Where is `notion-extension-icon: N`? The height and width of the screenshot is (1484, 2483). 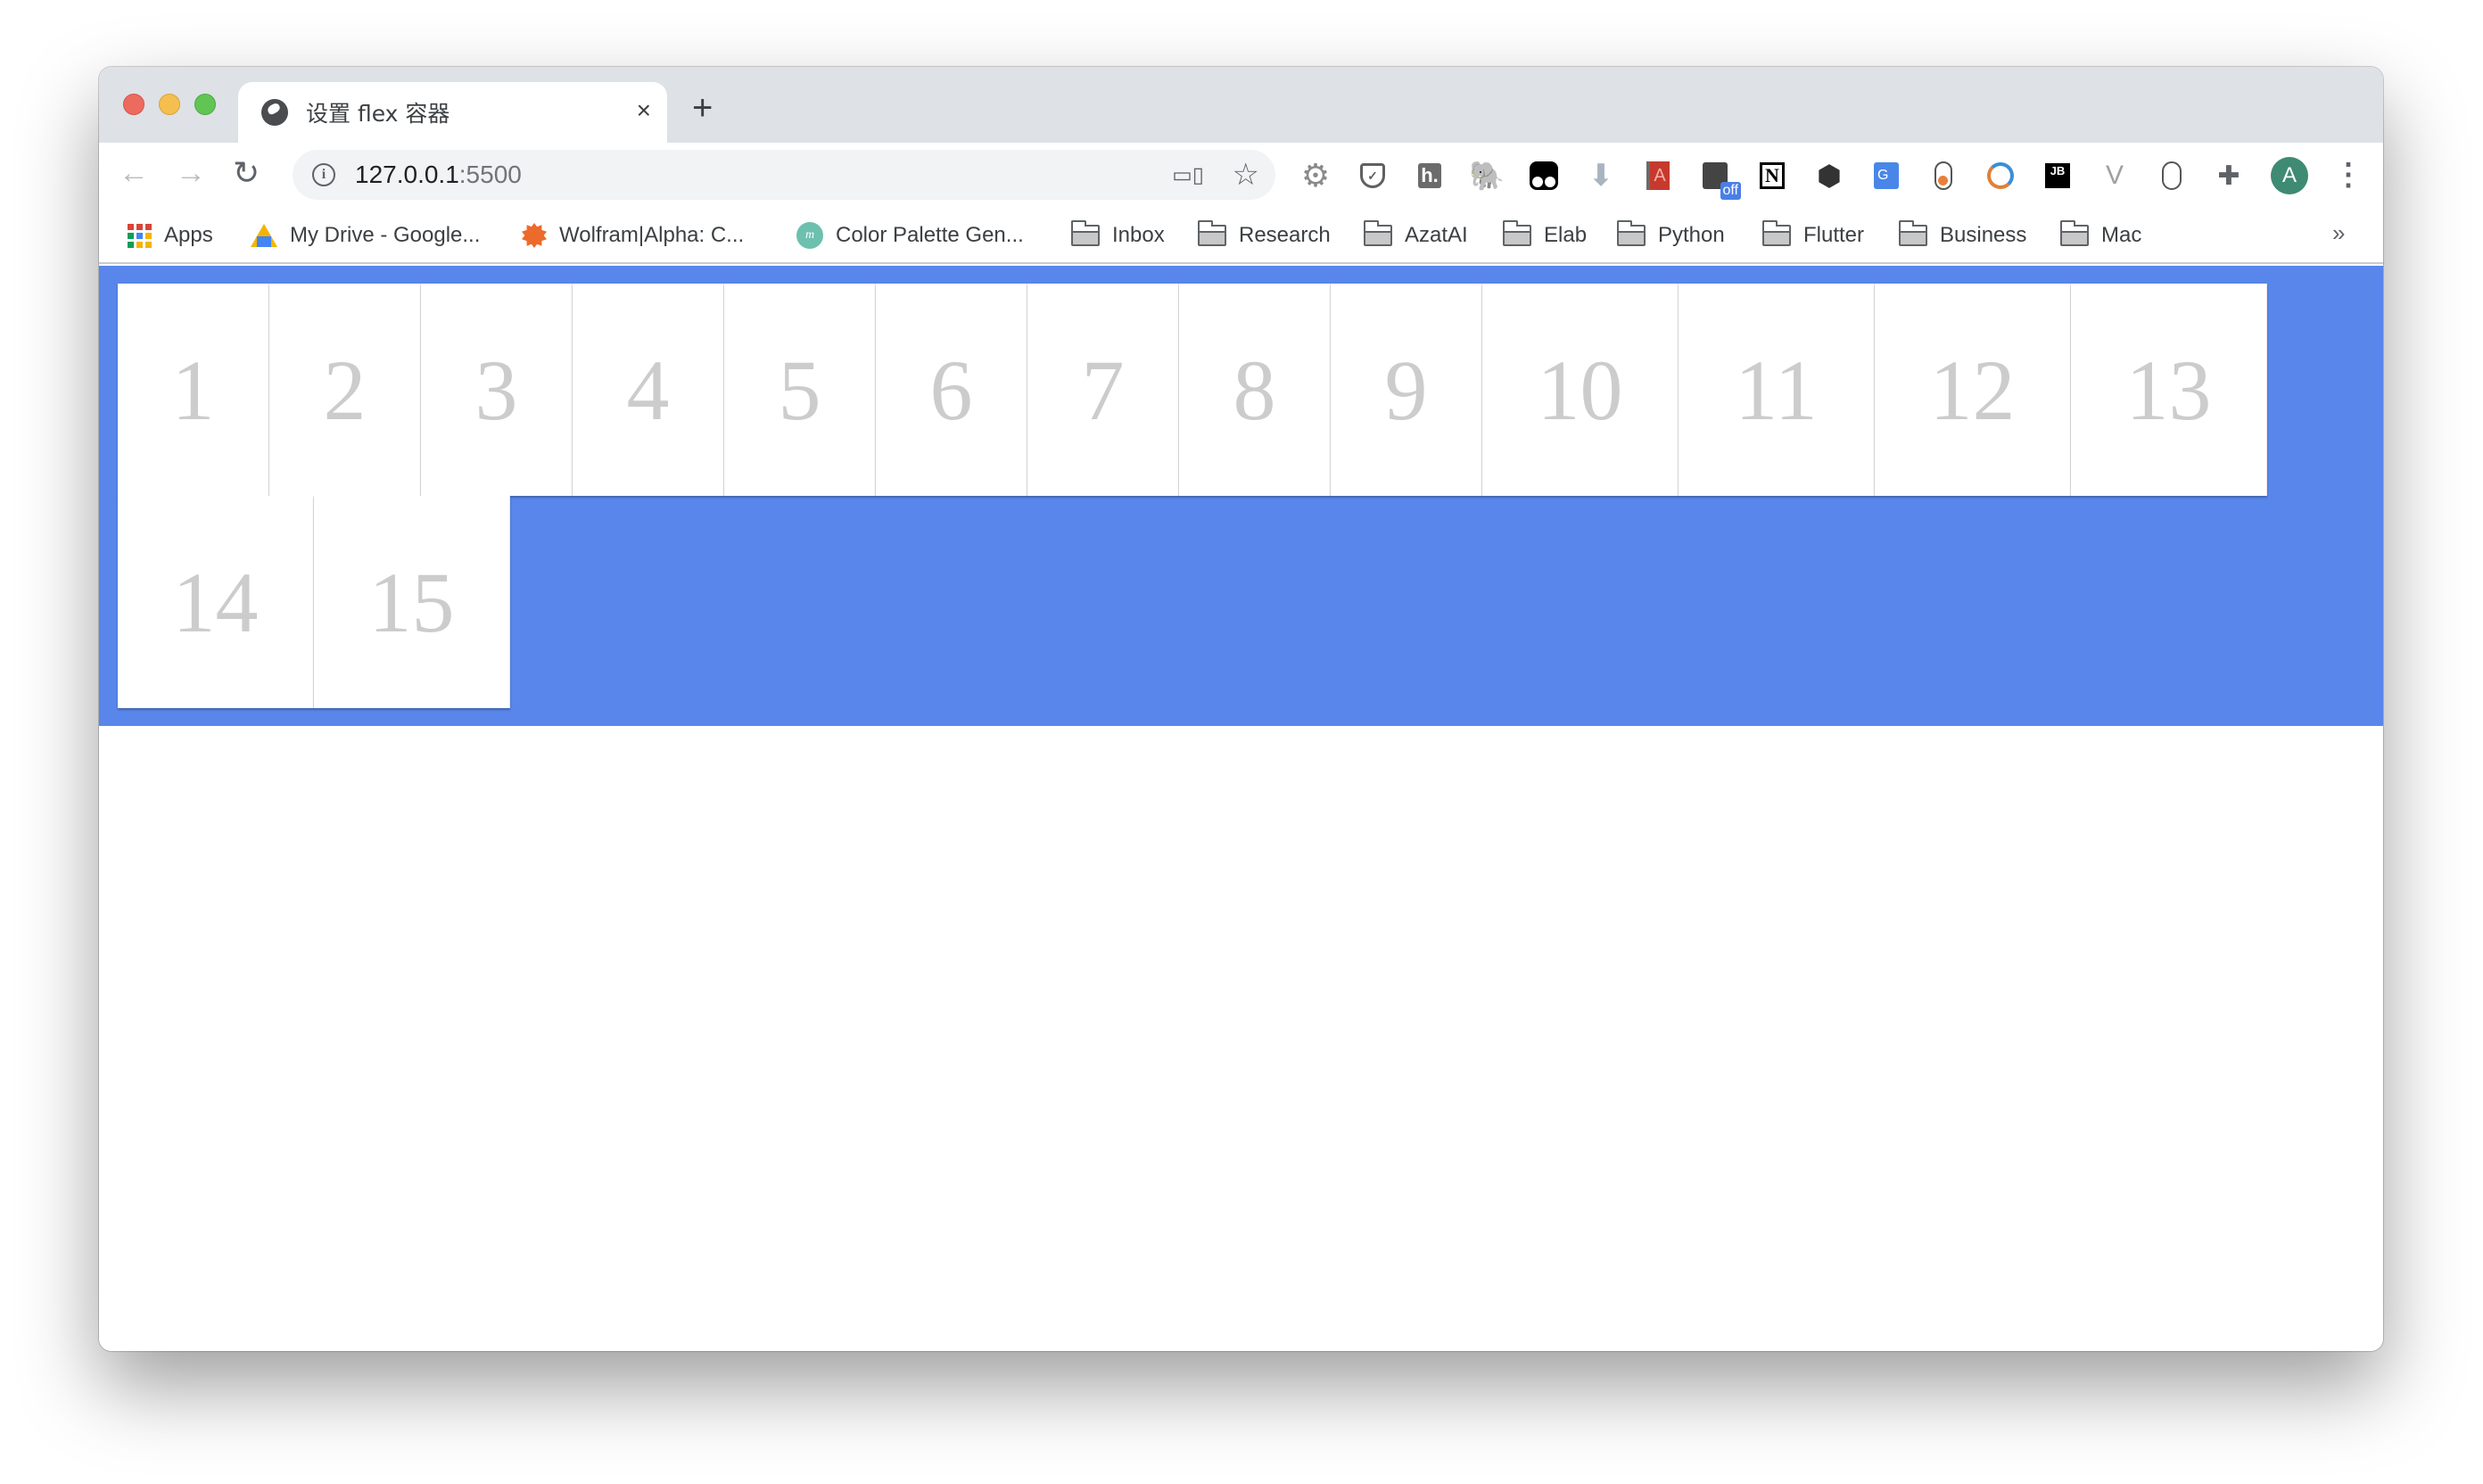 notion-extension-icon: N is located at coordinates (1772, 176).